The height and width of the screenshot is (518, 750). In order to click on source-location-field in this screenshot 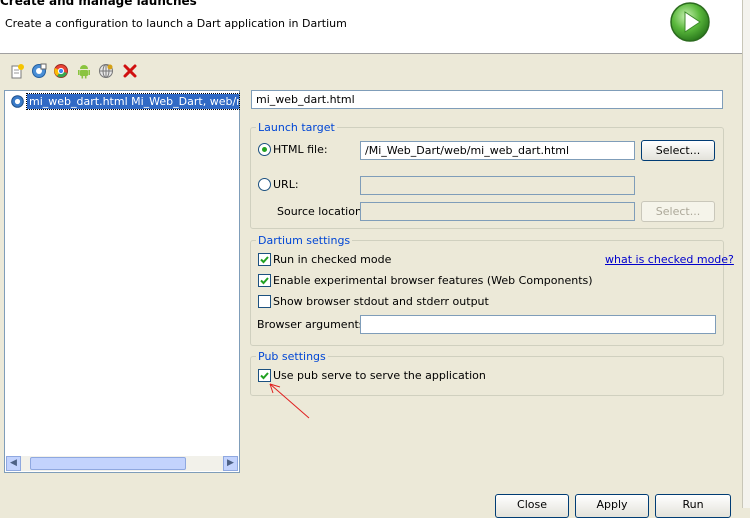, I will do `click(497, 211)`.